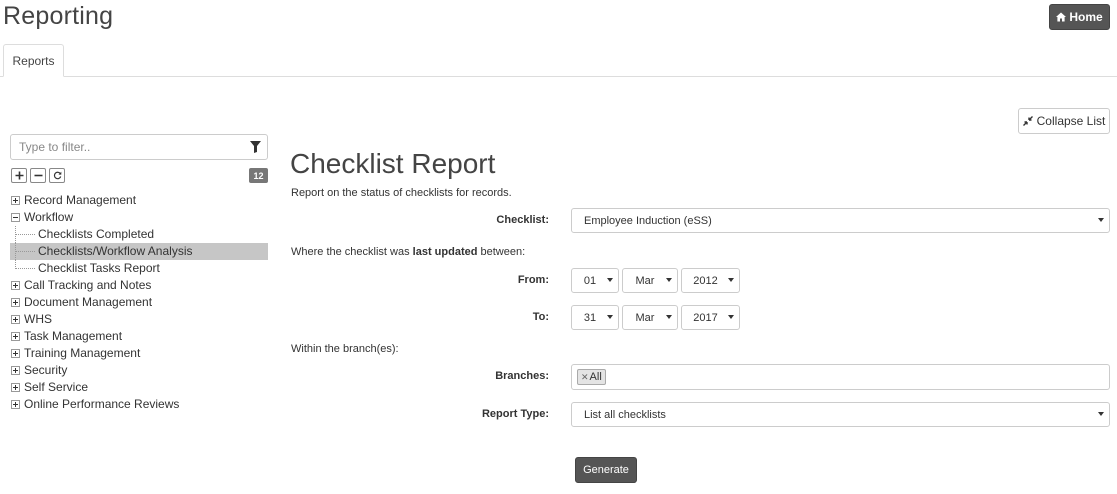 Image resolution: width=1117 pixels, height=494 pixels. I want to click on tree-node-security: Security, so click(139, 370).